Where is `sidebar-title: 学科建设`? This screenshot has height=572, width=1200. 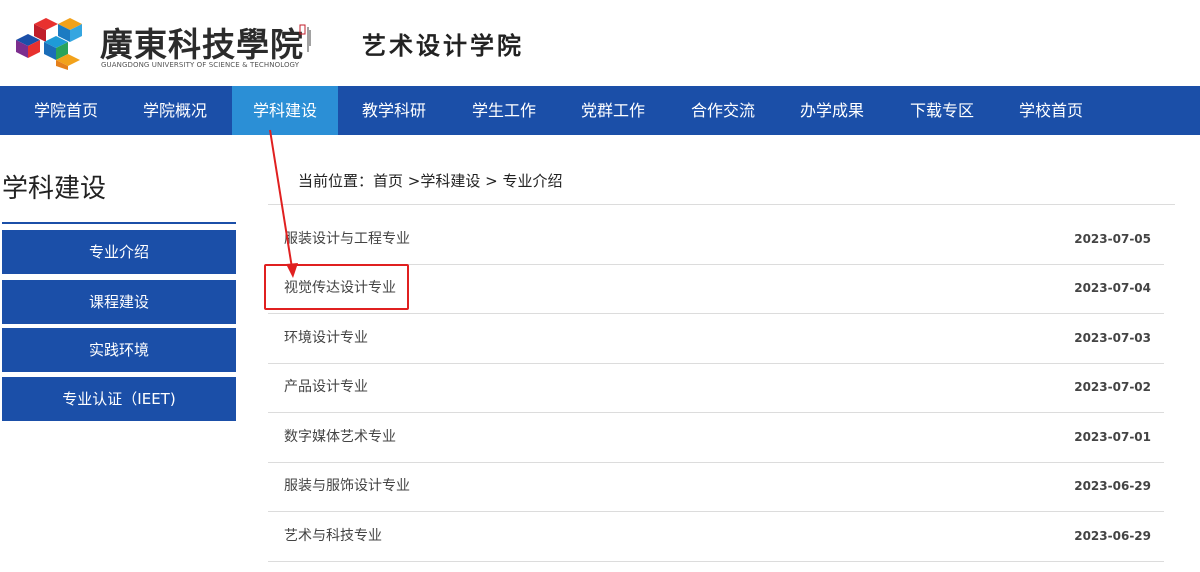 sidebar-title: 学科建设 is located at coordinates (54, 189).